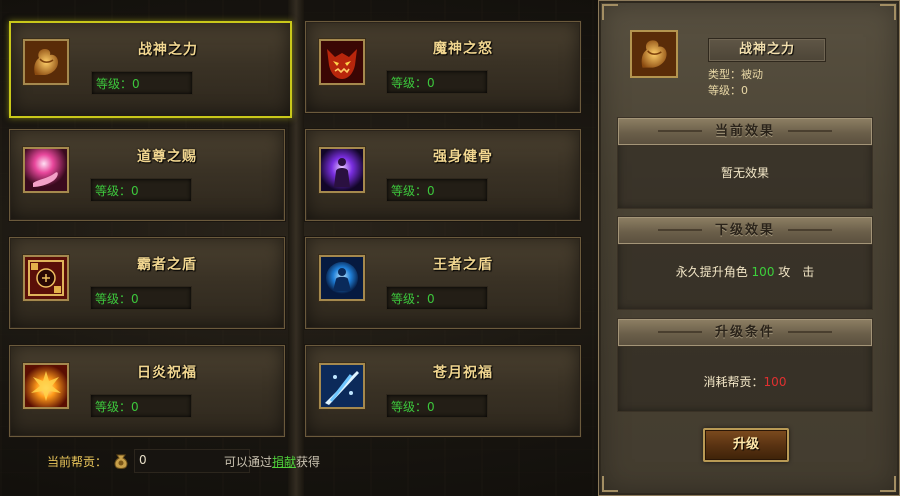 This screenshot has width=900, height=496. I want to click on skill-name: 道尊之赐, so click(167, 157).